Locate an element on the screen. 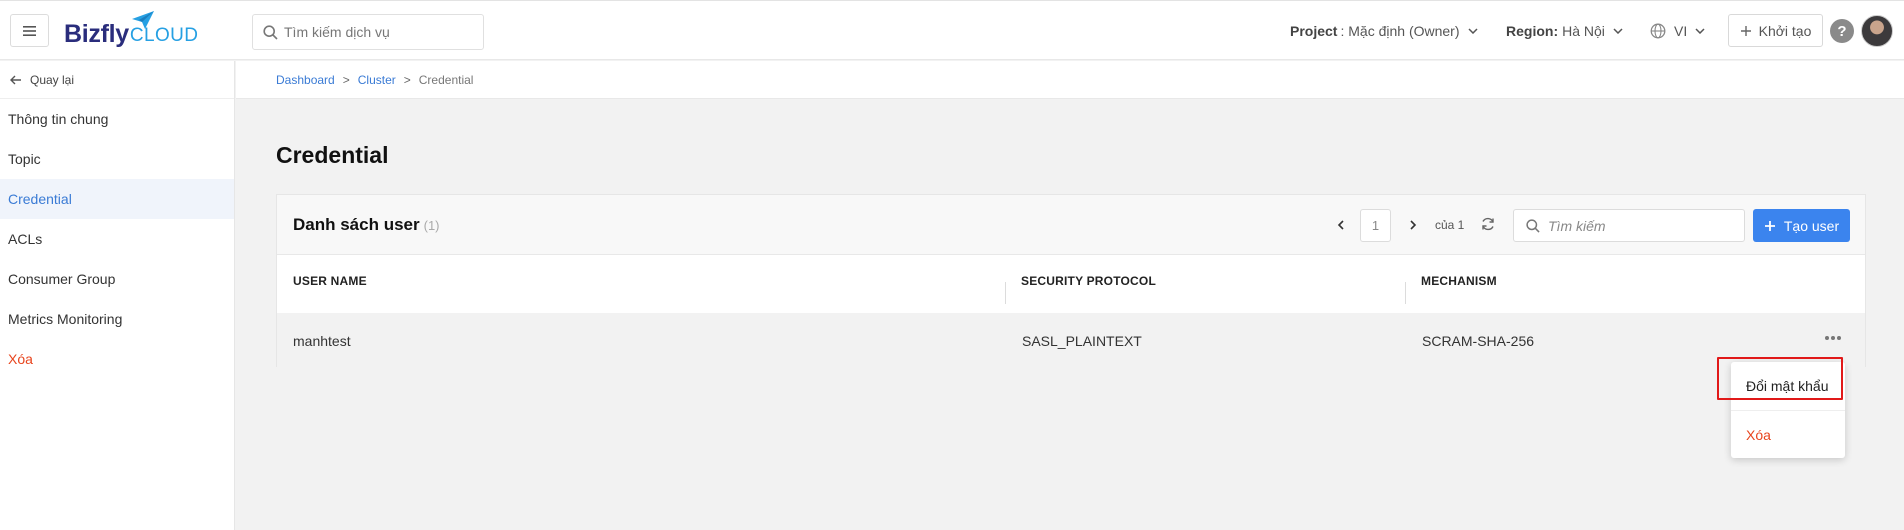 The width and height of the screenshot is (1904, 530). page-total: của 1 is located at coordinates (1450, 225).